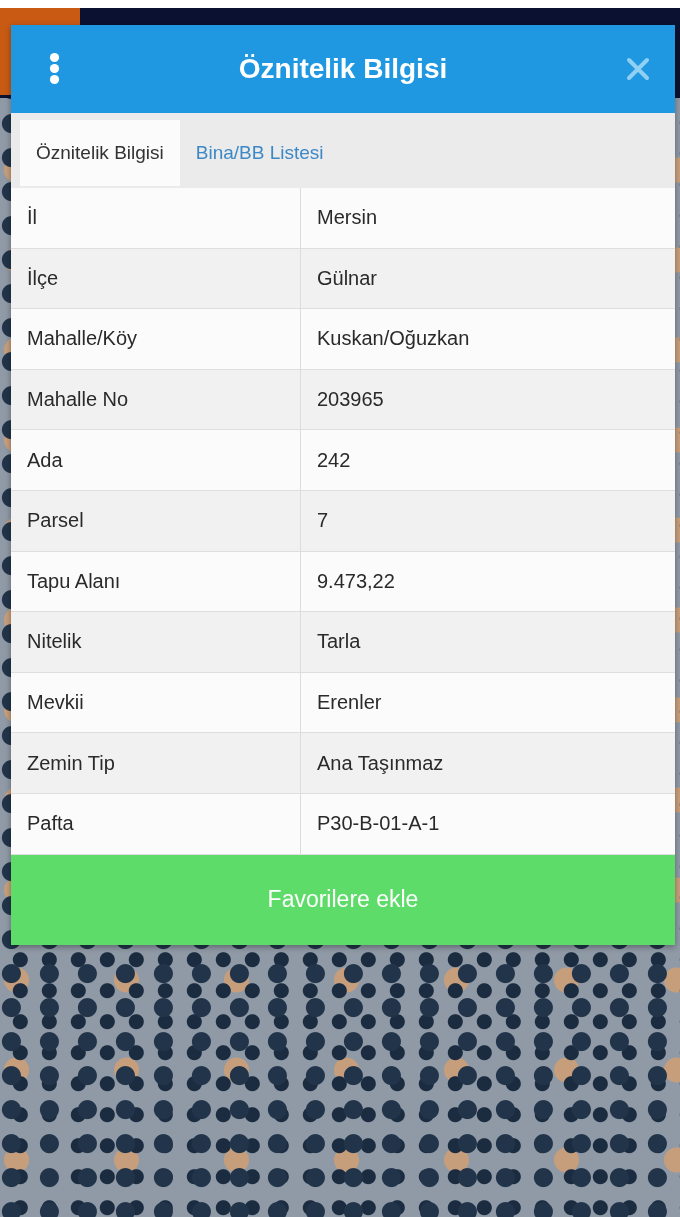 The width and height of the screenshot is (680, 1217). What do you see at coordinates (378, 824) in the screenshot?
I see `attribute-value-cell-text: P30-B-01-A-1` at bounding box center [378, 824].